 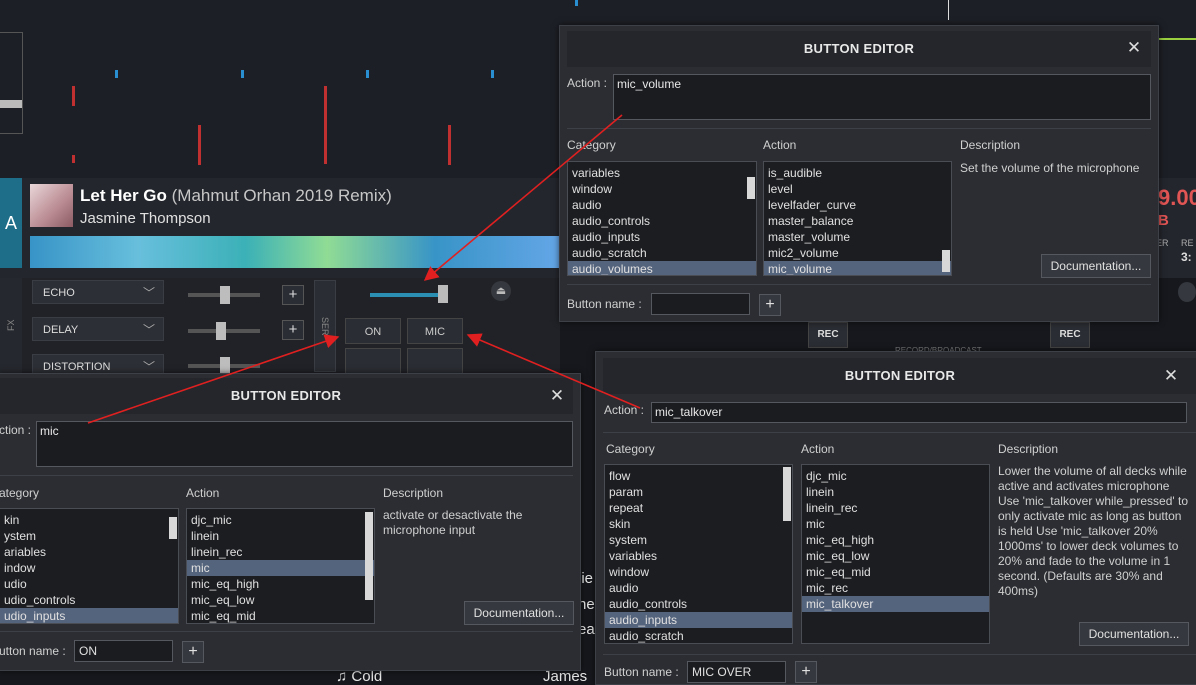 What do you see at coordinates (919, 412) in the screenshot?
I see `action-input: mic_talkover` at bounding box center [919, 412].